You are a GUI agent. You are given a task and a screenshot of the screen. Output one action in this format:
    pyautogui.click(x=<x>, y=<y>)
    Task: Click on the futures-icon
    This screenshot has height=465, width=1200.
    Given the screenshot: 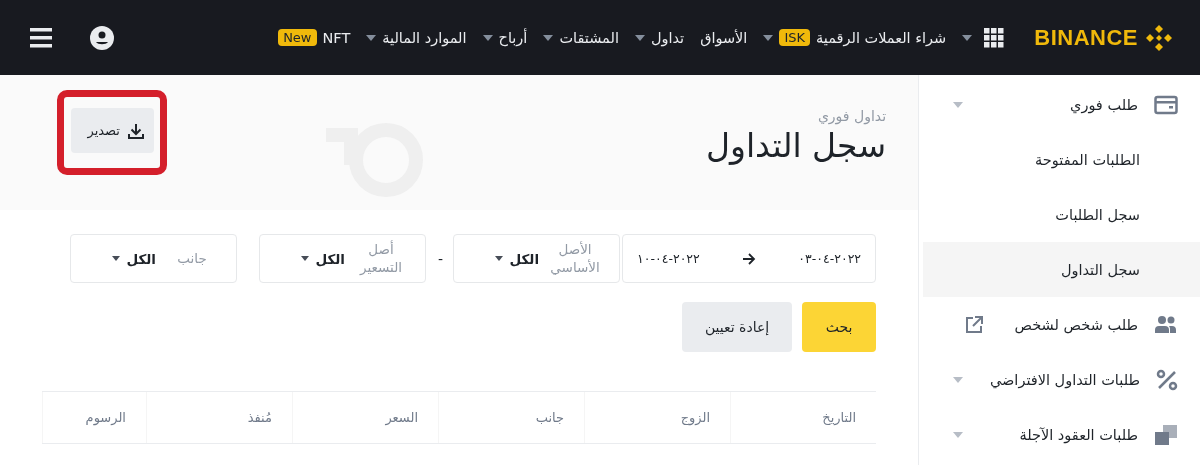 What is the action you would take?
    pyautogui.click(x=1166, y=434)
    